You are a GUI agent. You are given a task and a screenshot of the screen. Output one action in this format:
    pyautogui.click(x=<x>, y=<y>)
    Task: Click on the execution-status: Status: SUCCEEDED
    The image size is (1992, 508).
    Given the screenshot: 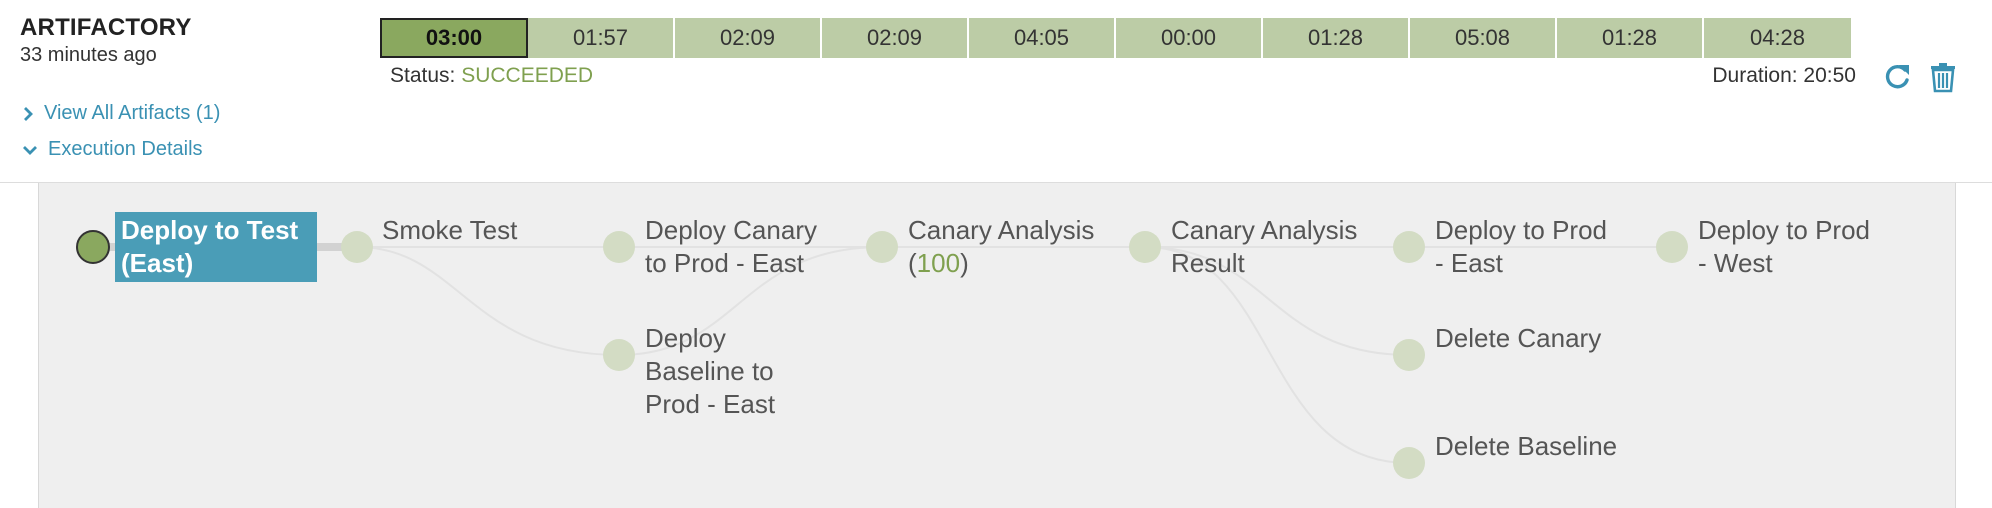 What is the action you would take?
    pyautogui.click(x=491, y=76)
    